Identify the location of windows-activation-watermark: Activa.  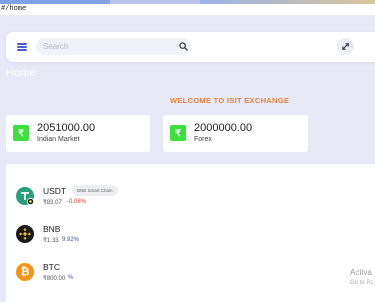
(361, 272).